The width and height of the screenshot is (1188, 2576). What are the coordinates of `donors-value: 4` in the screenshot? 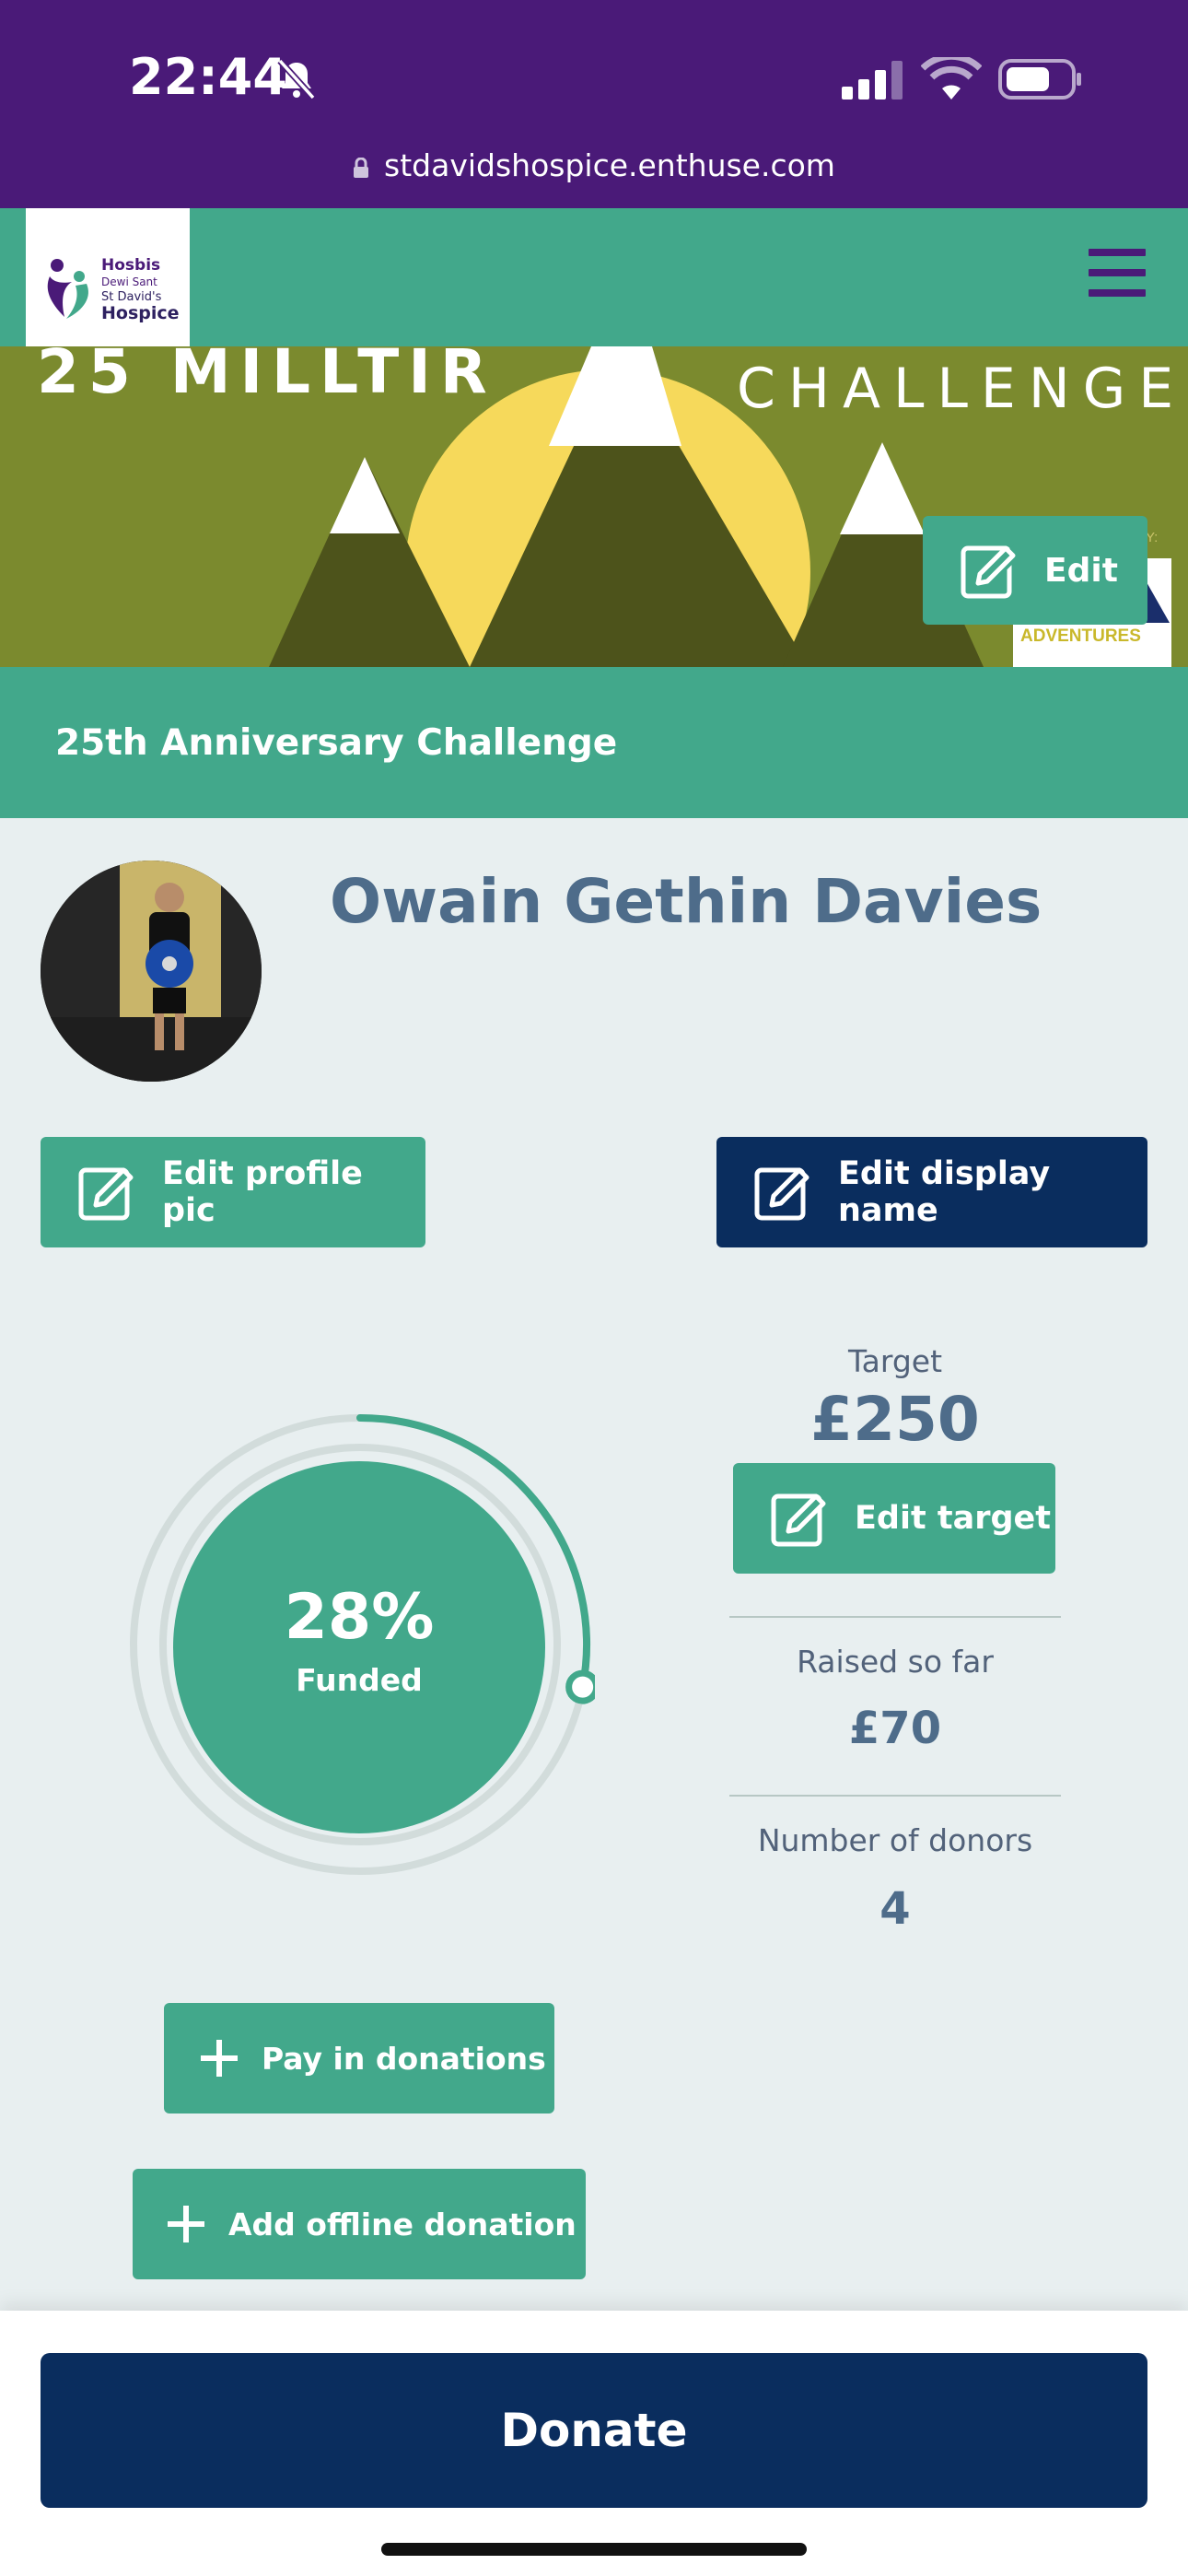 It's located at (895, 1909).